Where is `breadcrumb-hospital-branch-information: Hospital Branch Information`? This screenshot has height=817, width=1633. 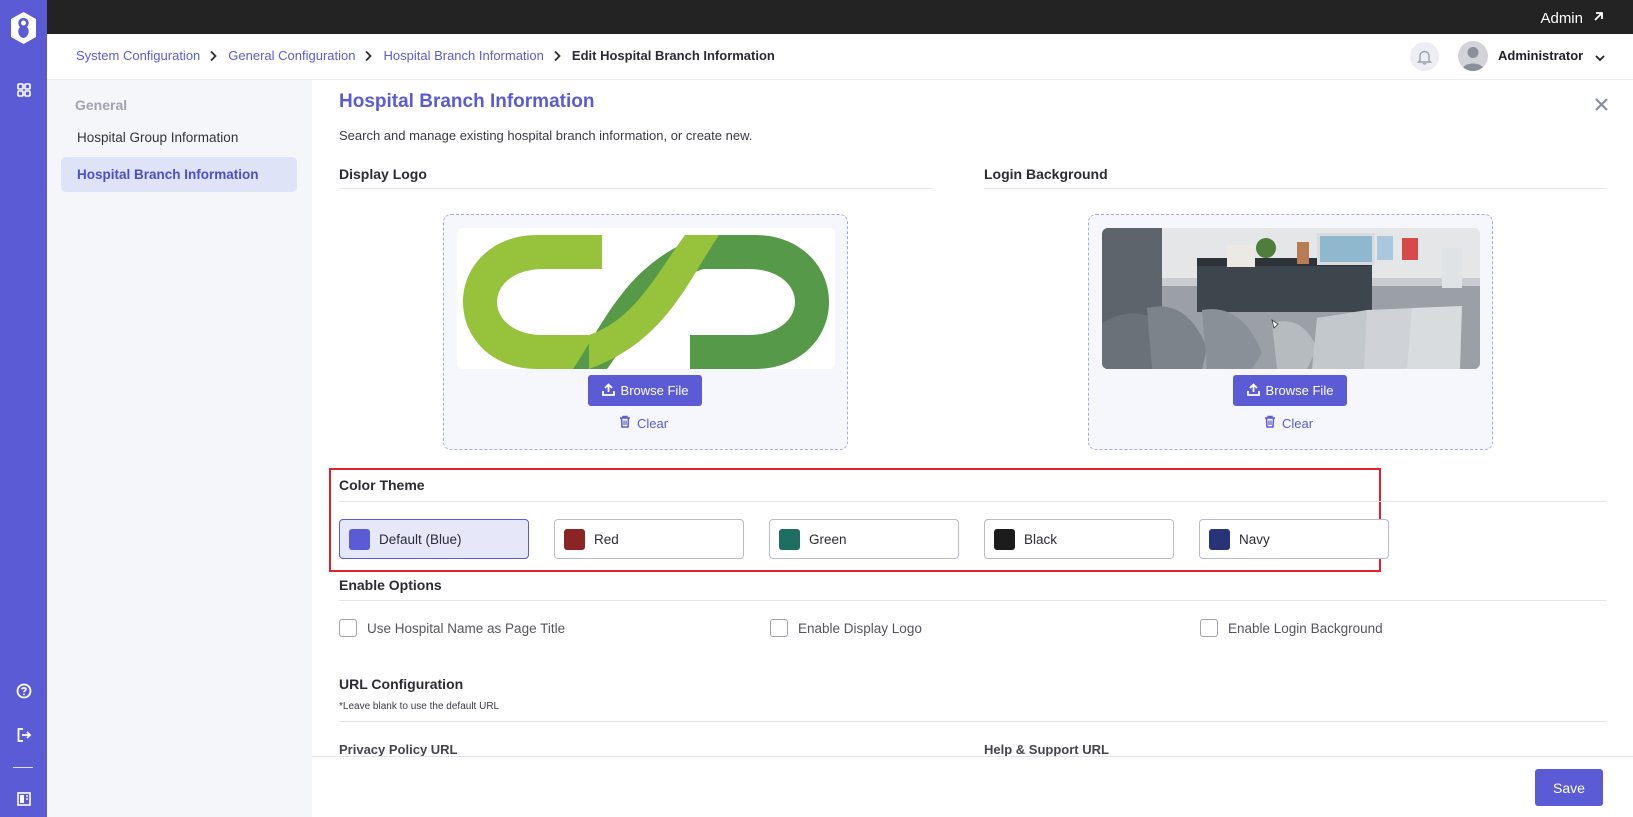 breadcrumb-hospital-branch-information: Hospital Branch Information is located at coordinates (463, 55).